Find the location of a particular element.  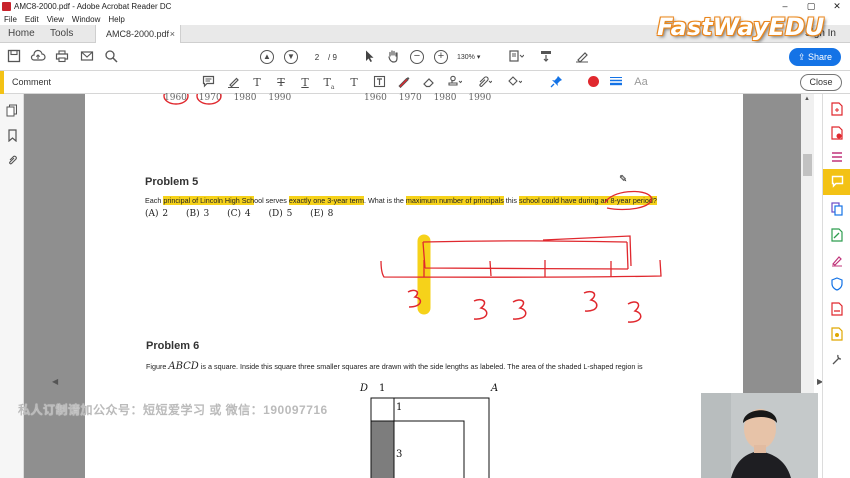

chinese-watermark: 私人订制请加公众号：短短爱学习 或 微信：190097716 is located at coordinates (173, 410).